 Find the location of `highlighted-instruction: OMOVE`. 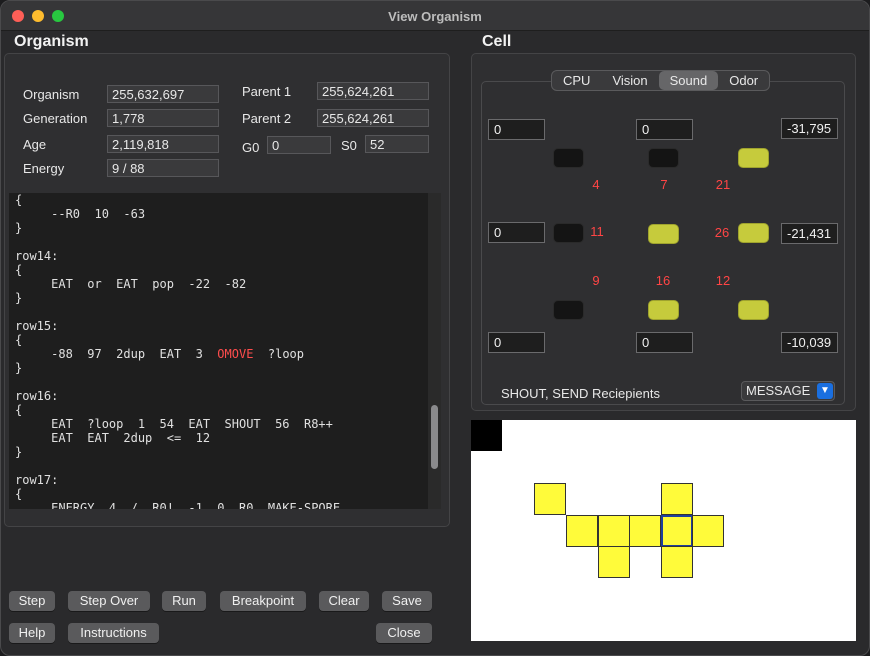

highlighted-instruction: OMOVE is located at coordinates (235, 354).